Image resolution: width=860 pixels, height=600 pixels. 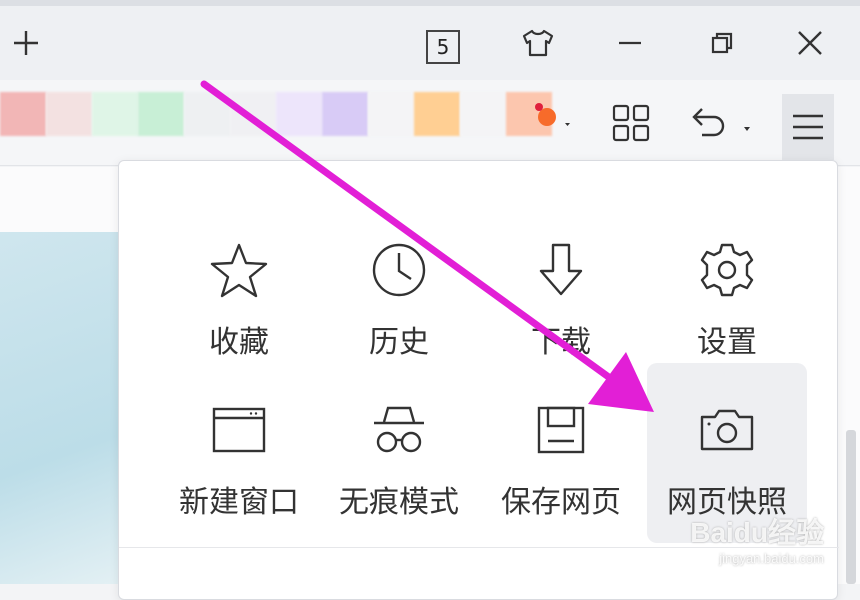 What do you see at coordinates (771, 558) in the screenshot?
I see `watermark-url: jingyan.baidu.com` at bounding box center [771, 558].